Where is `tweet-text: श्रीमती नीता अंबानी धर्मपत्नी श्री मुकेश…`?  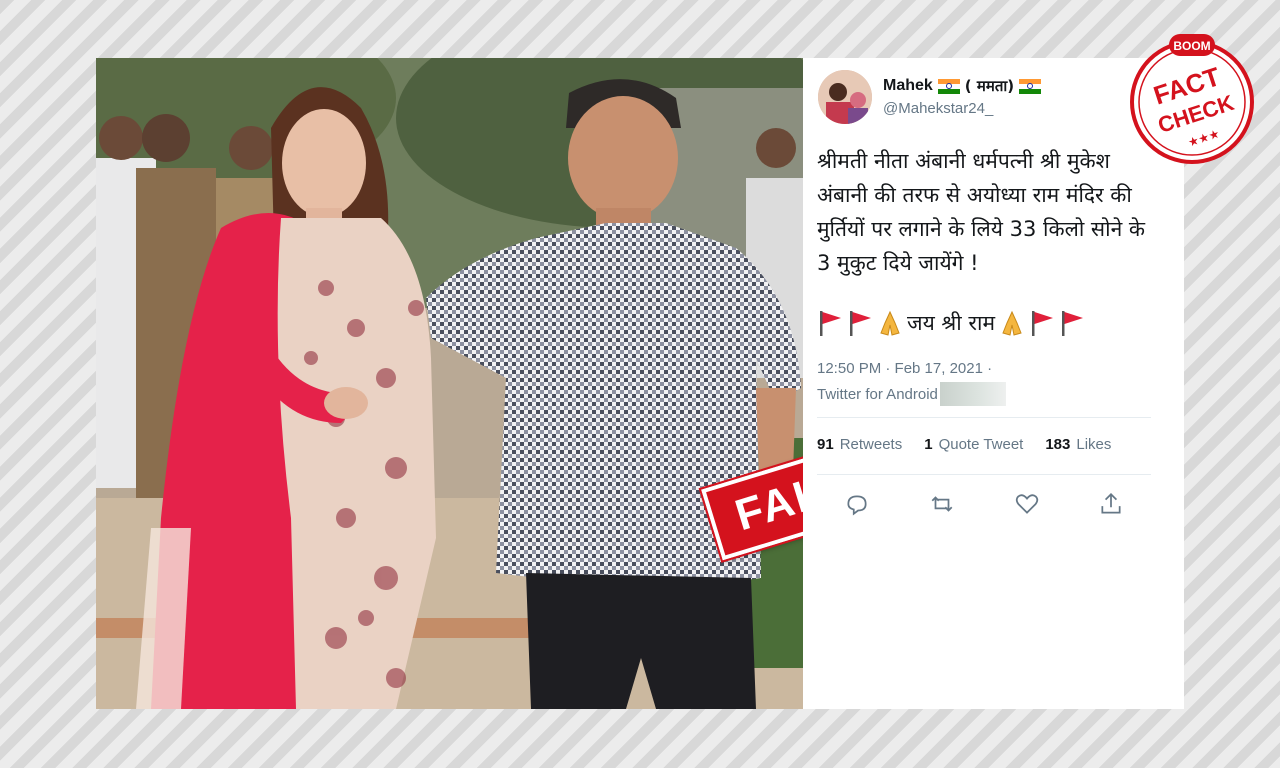
tweet-text: श्रीमती नीता अंबानी धर्मपत्नी श्री मुकेश… is located at coordinates (981, 212).